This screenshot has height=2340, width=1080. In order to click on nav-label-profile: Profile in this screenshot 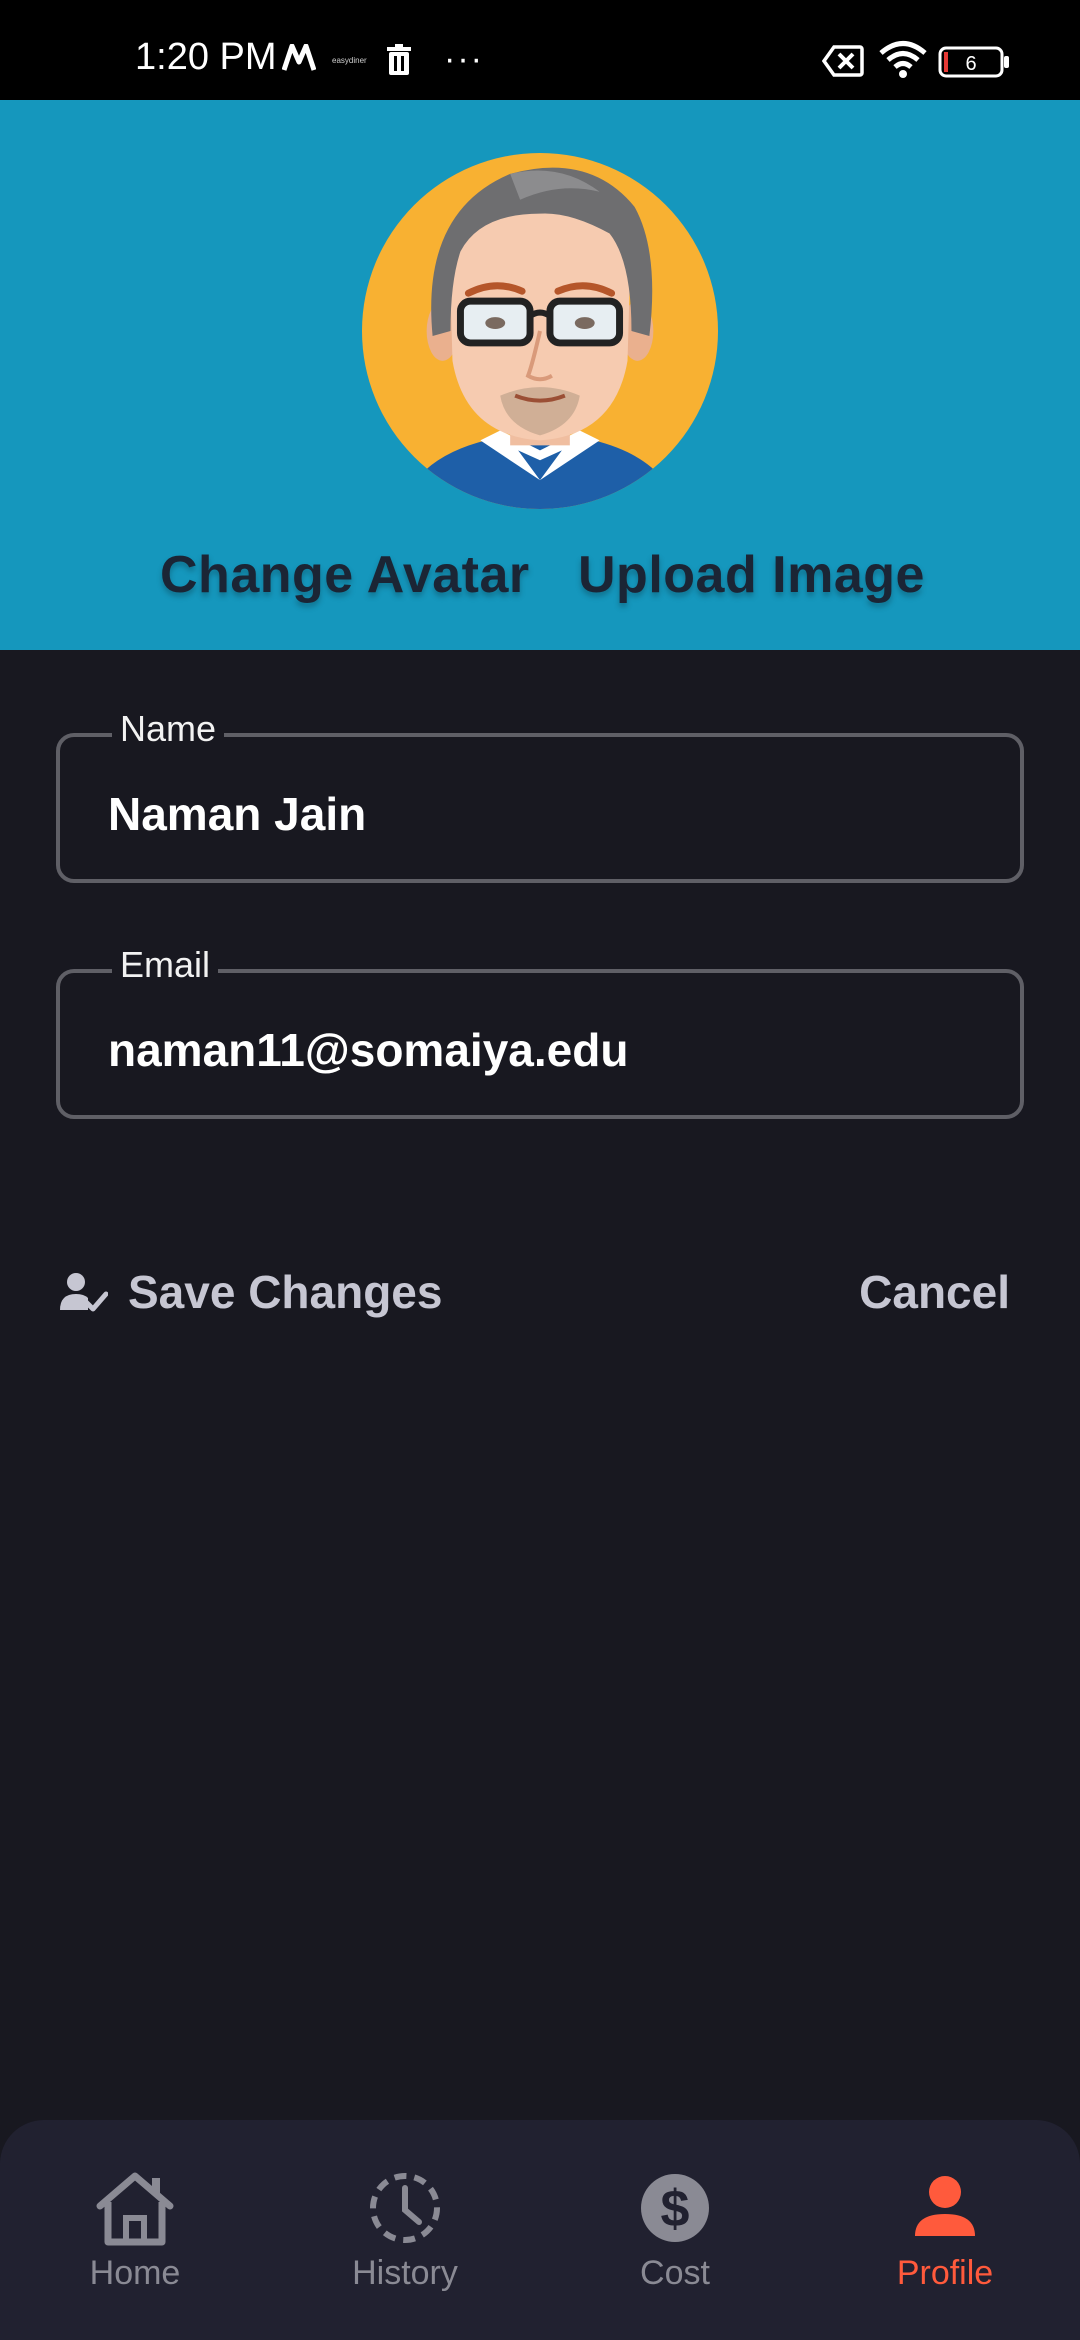, I will do `click(945, 2273)`.